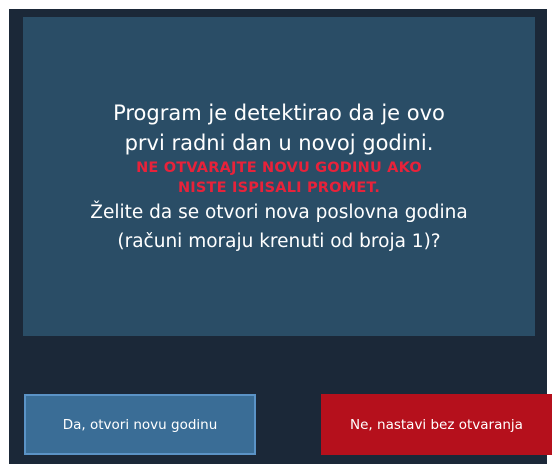 Image resolution: width=556 pixels, height=464 pixels. What do you see at coordinates (279, 142) in the screenshot?
I see `message-line-2: prvi radni dan u novoj godini.` at bounding box center [279, 142].